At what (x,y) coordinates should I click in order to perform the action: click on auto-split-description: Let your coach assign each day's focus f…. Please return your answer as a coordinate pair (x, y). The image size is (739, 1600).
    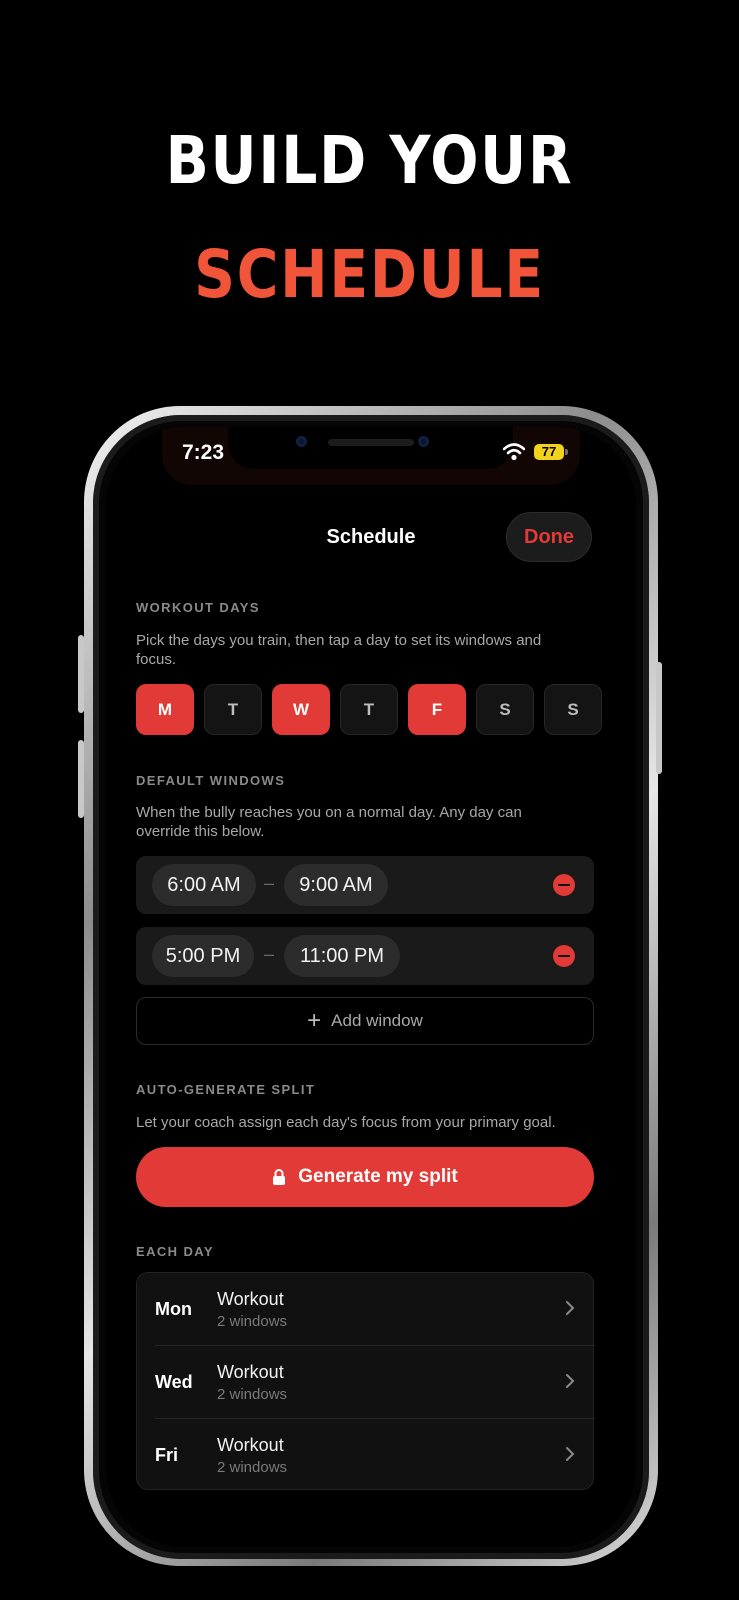
    Looking at the image, I should click on (346, 1122).